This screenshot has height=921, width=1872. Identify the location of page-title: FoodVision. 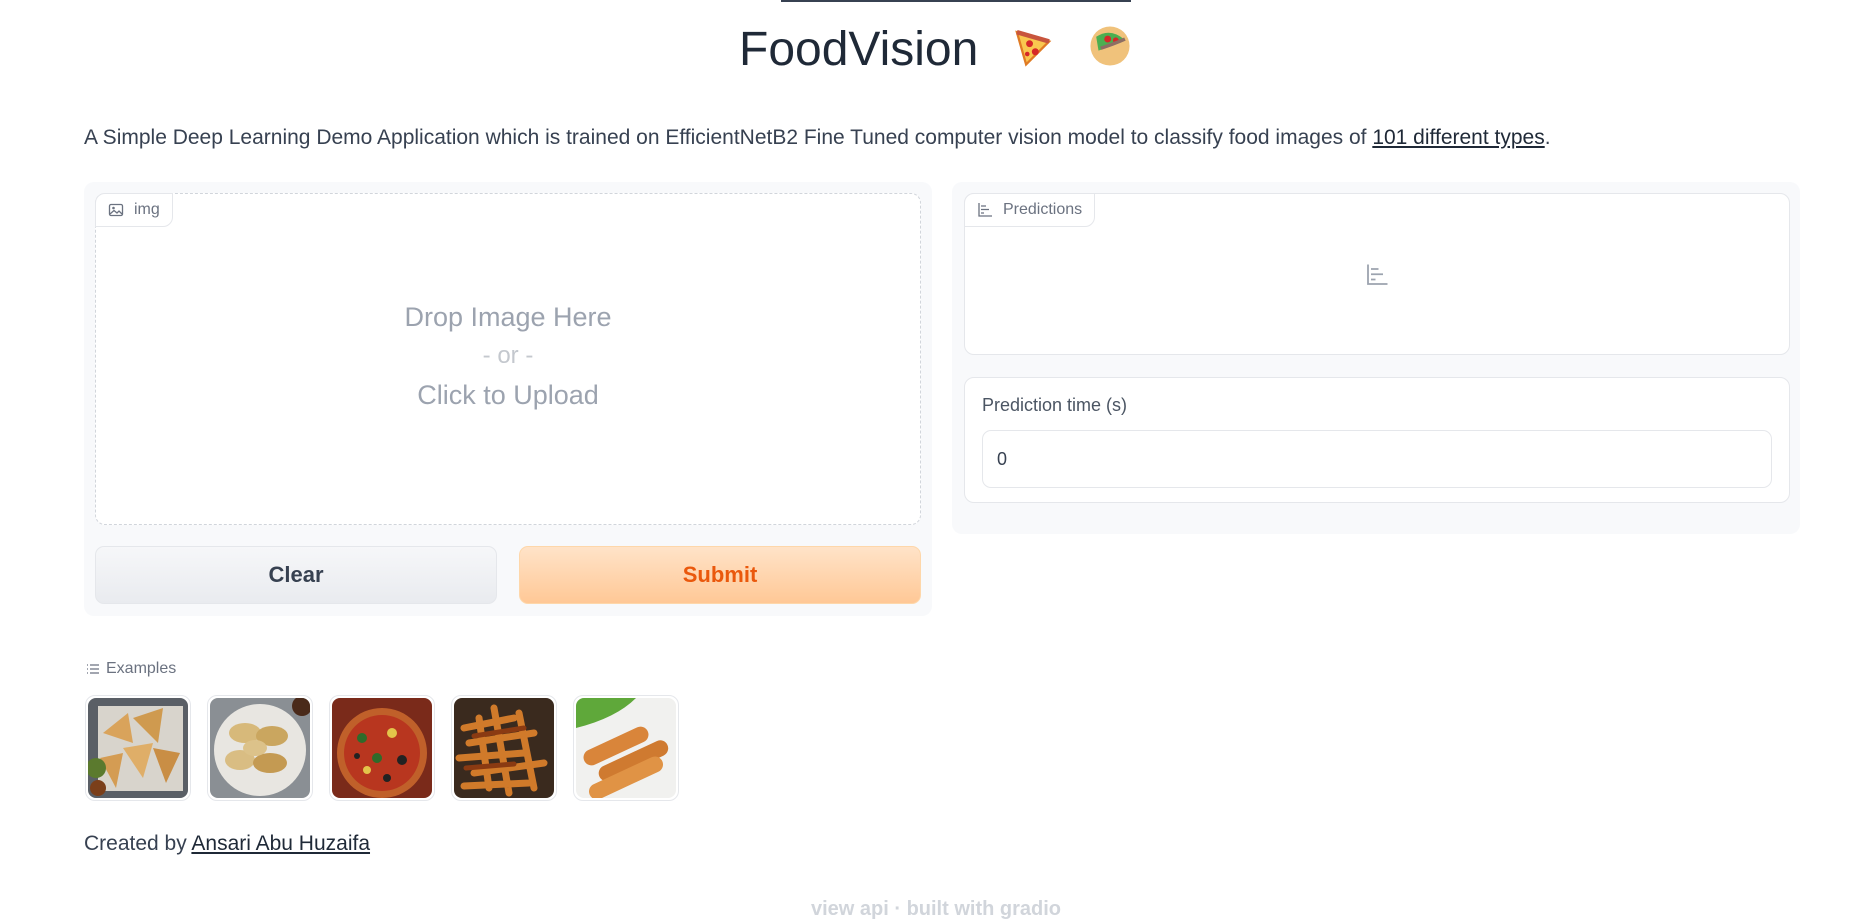
(936, 50).